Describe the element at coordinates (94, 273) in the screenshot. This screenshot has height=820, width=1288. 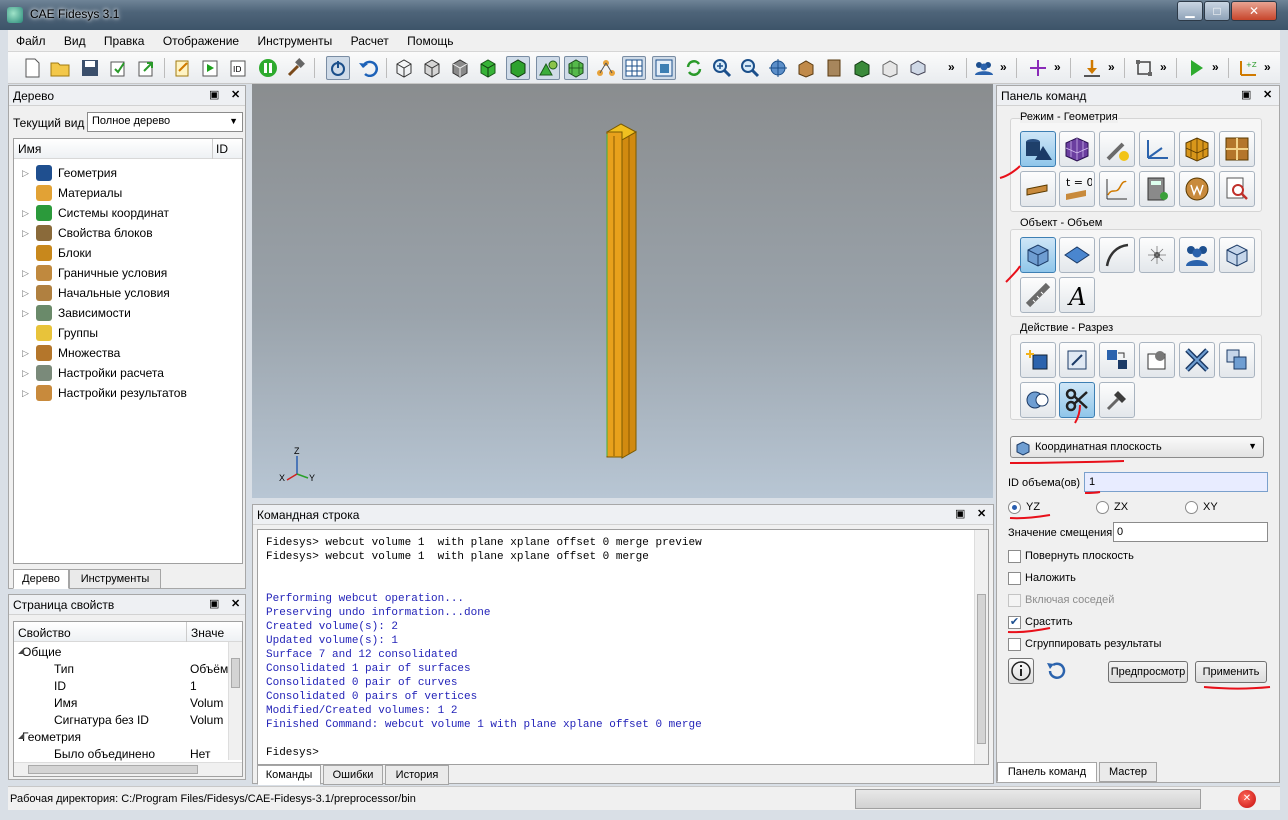
I see `tree-item: ▷ Граничные условия` at that location.